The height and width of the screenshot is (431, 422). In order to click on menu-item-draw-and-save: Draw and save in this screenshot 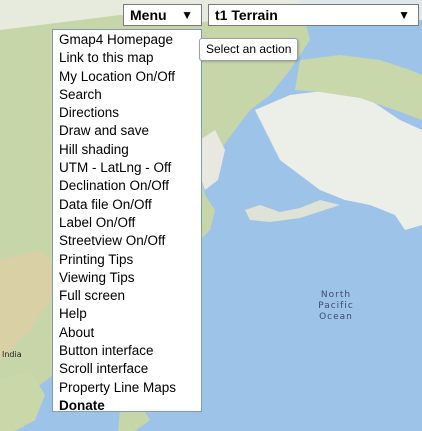, I will do `click(127, 131)`.